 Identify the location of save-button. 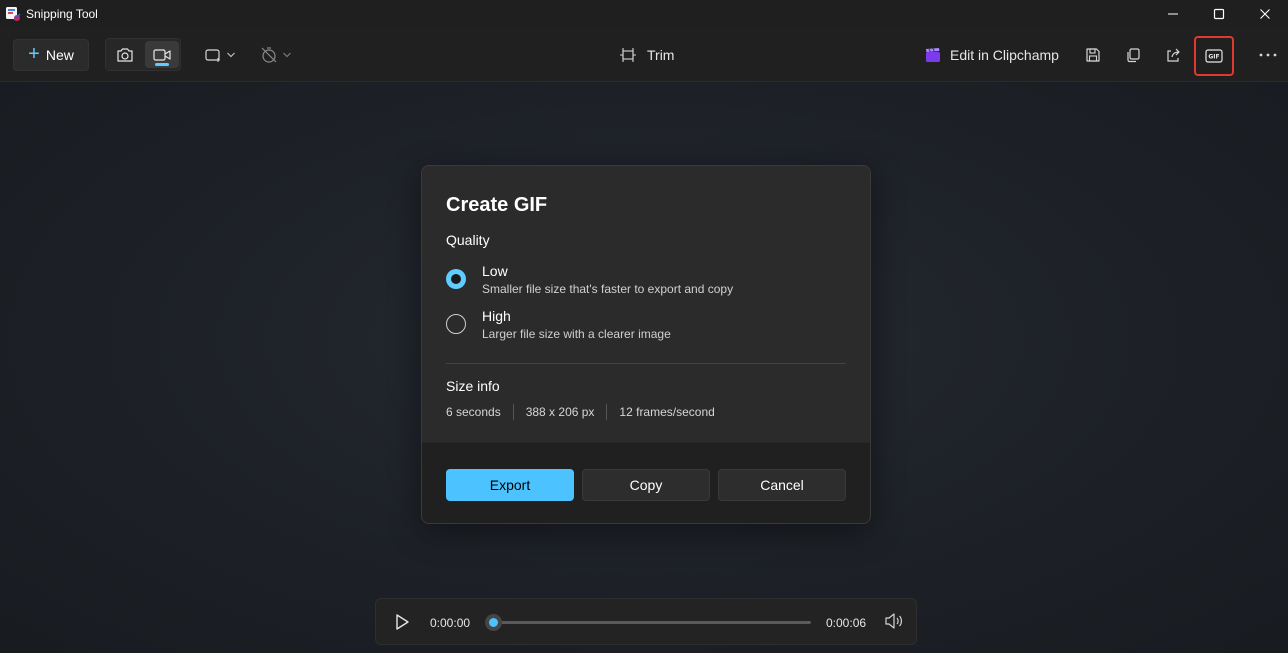
(1093, 55).